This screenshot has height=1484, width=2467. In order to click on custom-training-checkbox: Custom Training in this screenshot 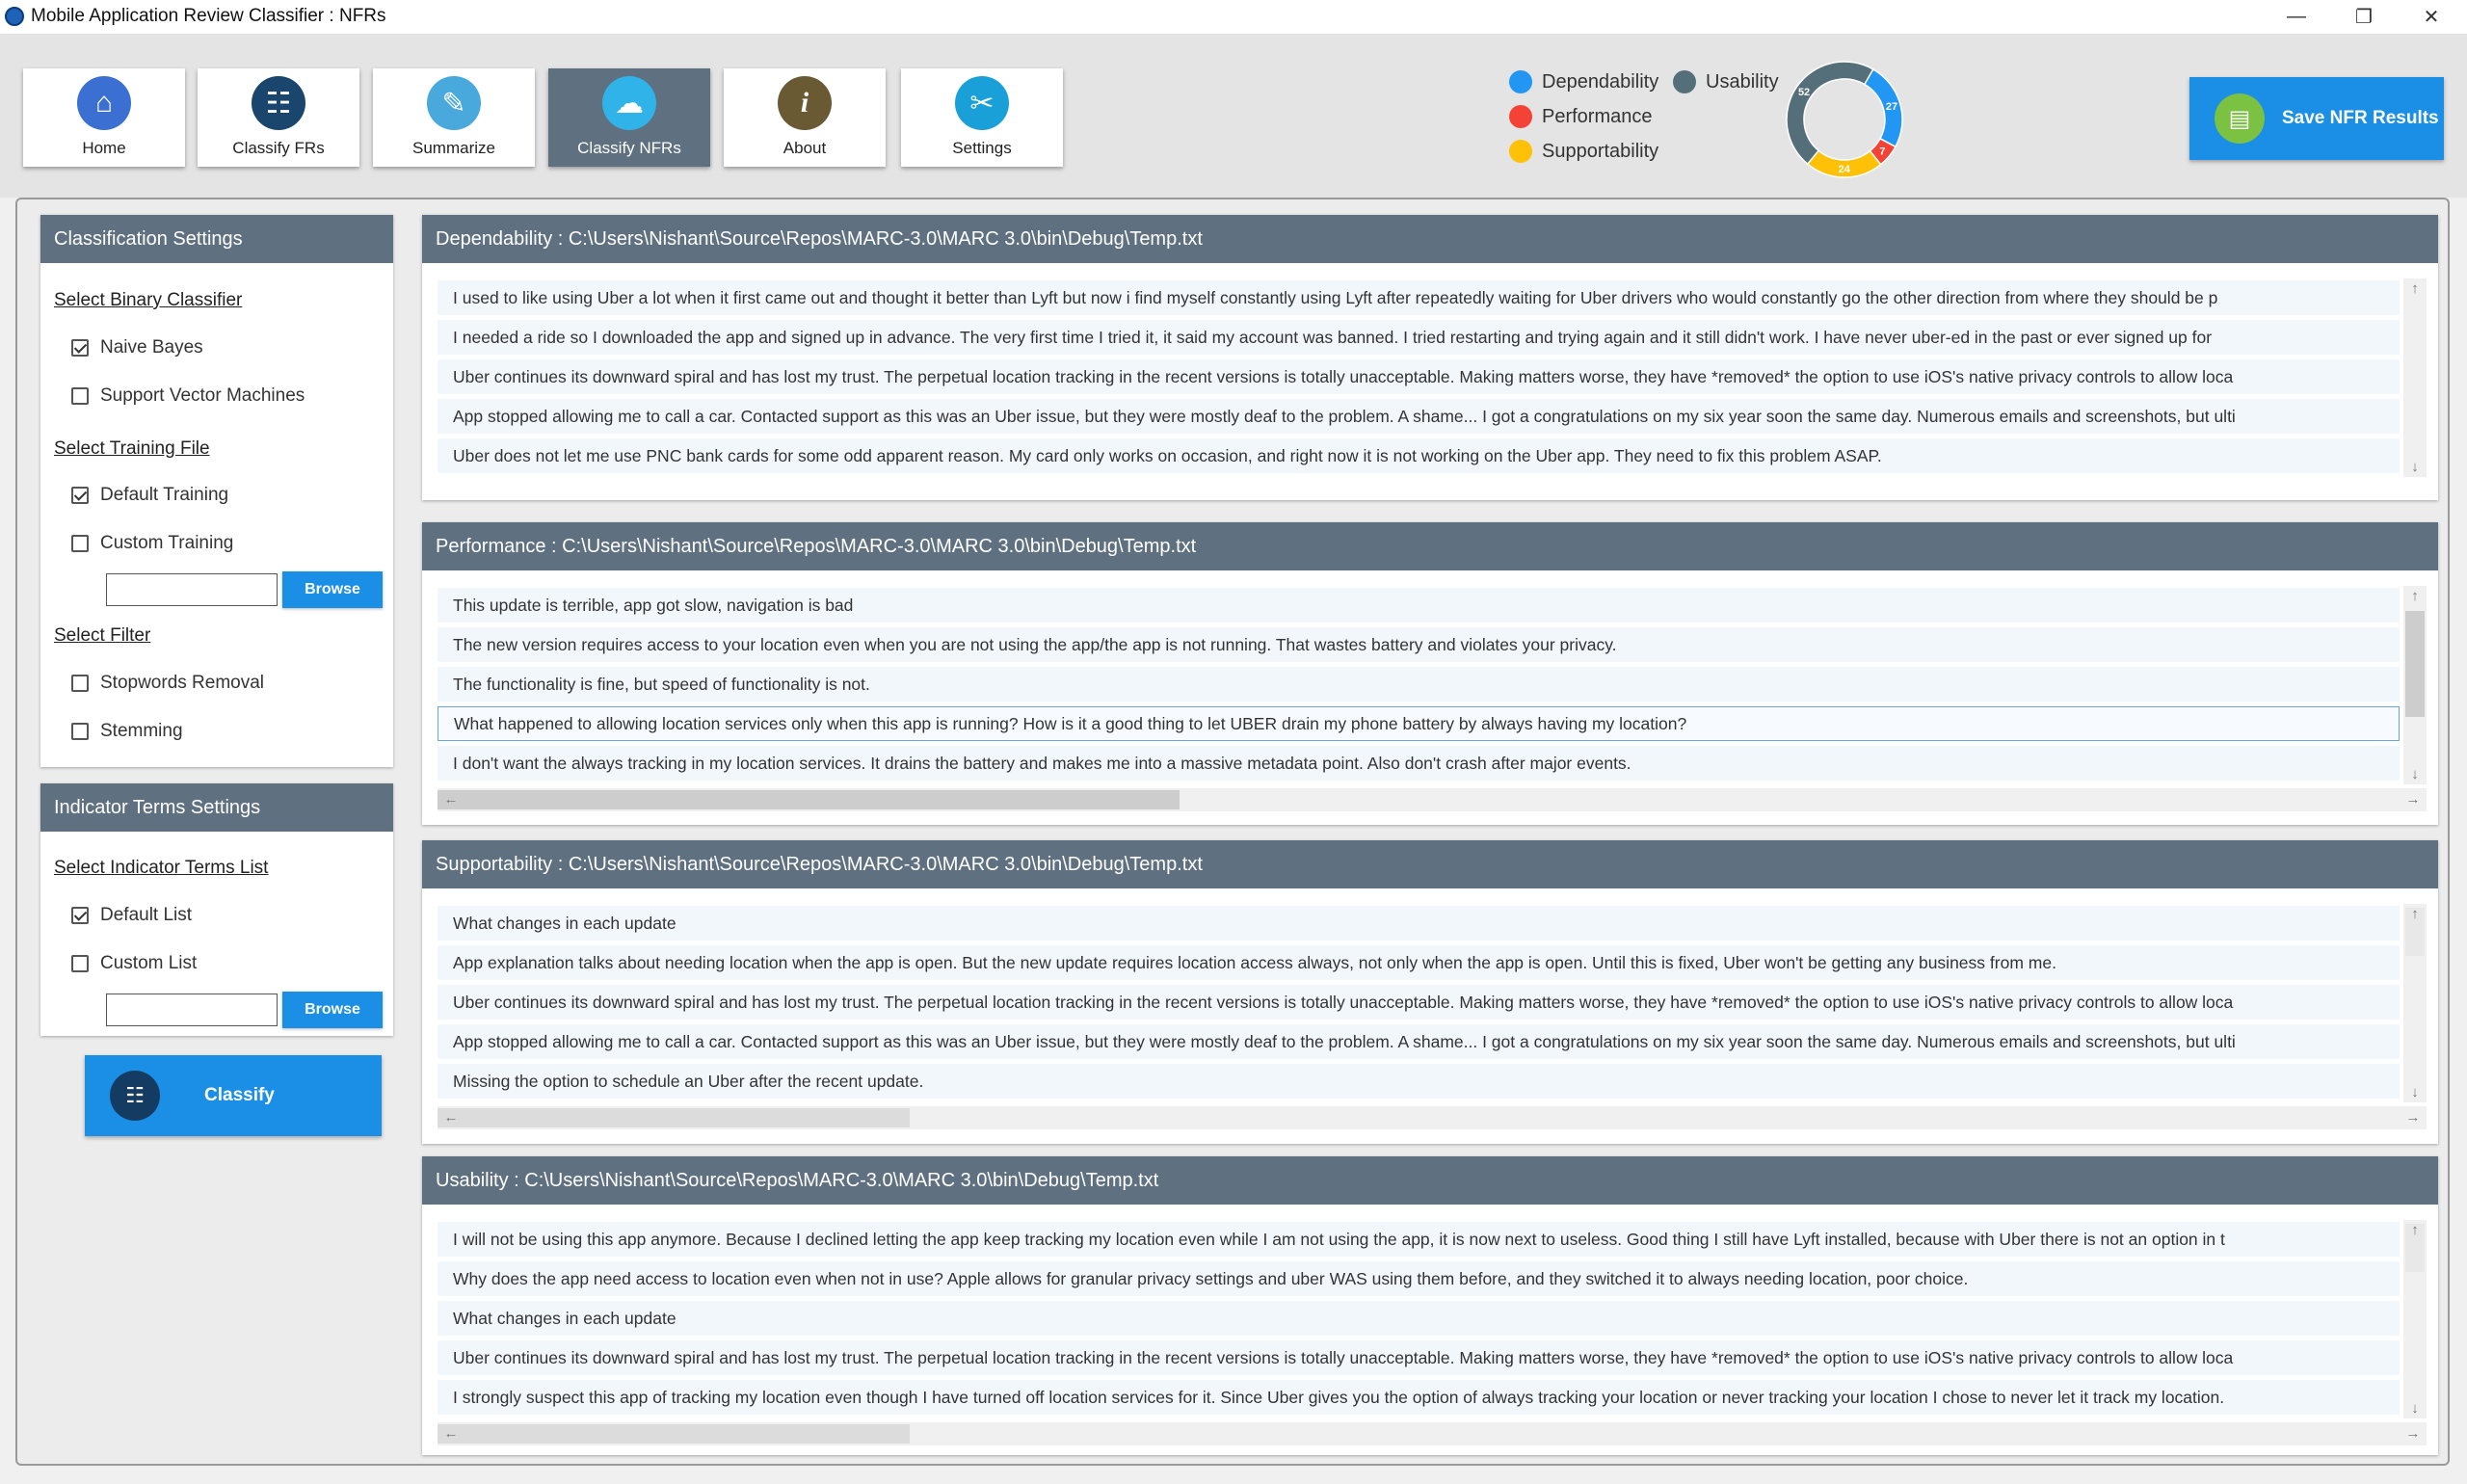, I will do `click(152, 543)`.